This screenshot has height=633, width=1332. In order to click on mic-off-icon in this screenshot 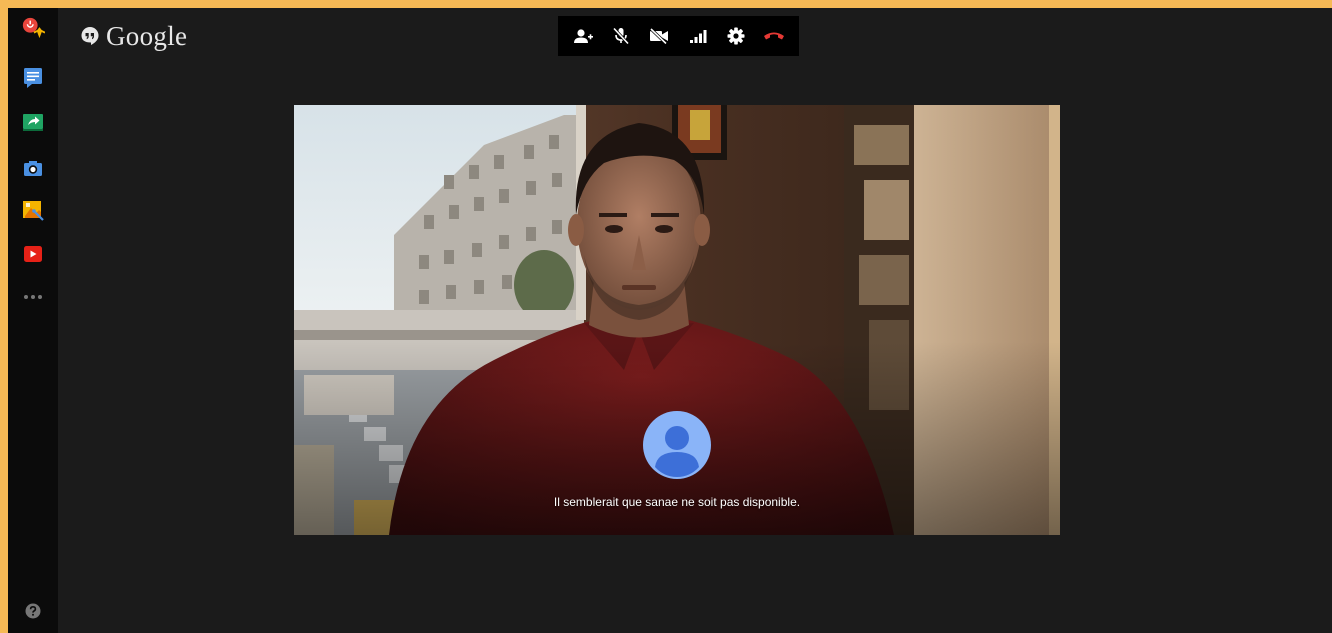, I will do `click(621, 36)`.